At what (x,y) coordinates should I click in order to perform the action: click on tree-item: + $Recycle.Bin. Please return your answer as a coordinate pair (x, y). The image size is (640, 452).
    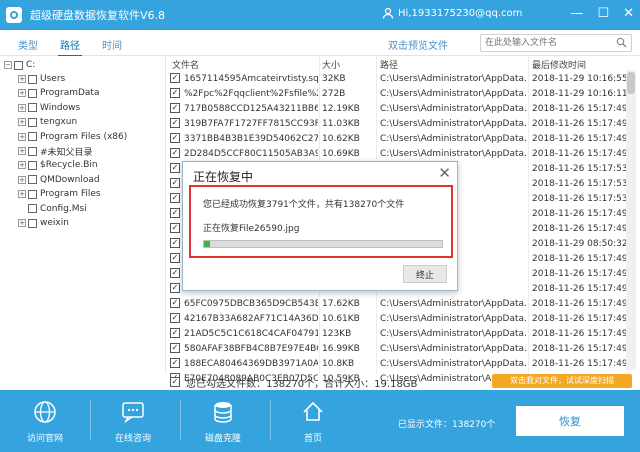
    Looking at the image, I should click on (58, 165).